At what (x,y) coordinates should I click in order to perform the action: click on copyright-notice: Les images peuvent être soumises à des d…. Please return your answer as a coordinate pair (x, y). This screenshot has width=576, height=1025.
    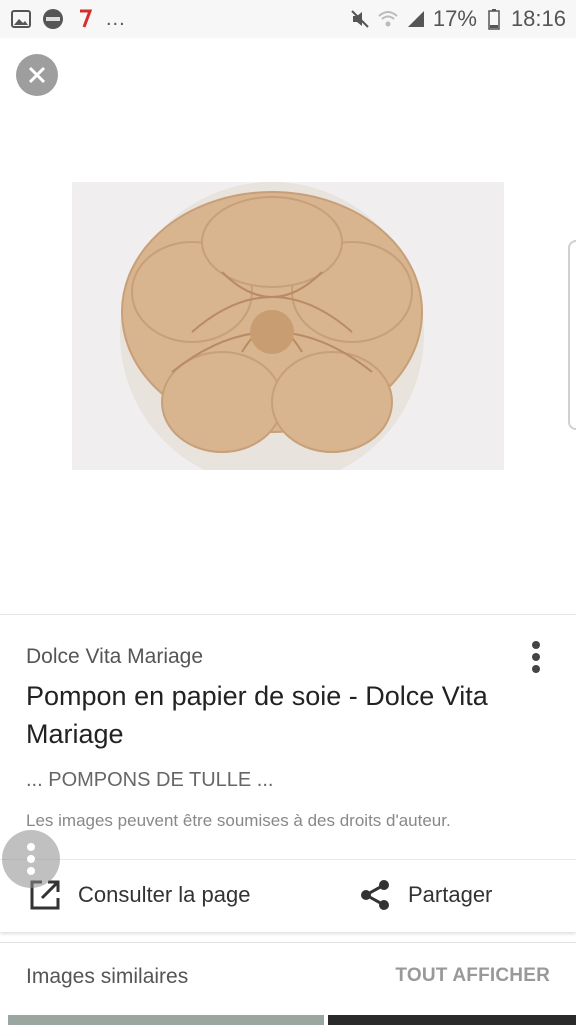
    Looking at the image, I should click on (238, 820).